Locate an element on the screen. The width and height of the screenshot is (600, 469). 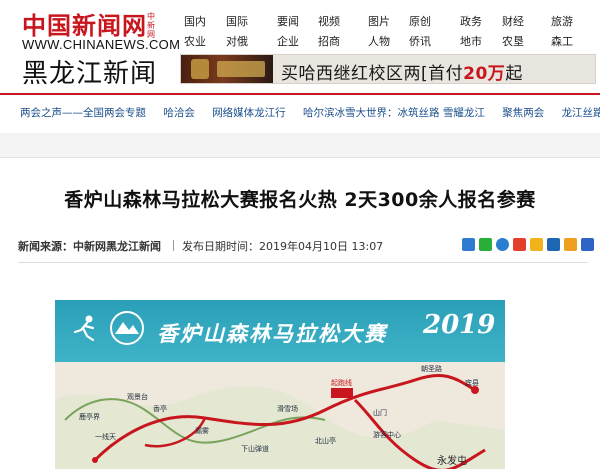
banner-image is located at coordinates (227, 69).